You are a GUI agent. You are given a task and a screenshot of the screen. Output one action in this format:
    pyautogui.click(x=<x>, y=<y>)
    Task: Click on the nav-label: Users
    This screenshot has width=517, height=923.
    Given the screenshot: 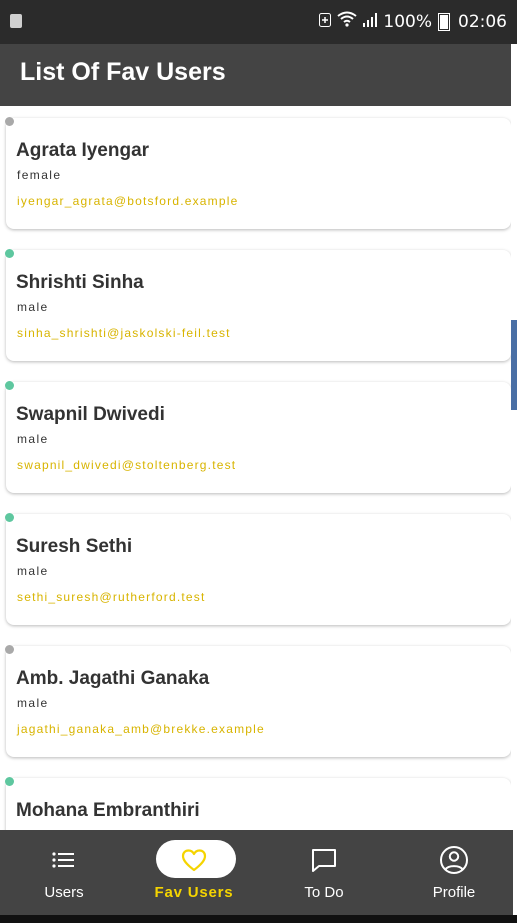 What is the action you would take?
    pyautogui.click(x=64, y=892)
    